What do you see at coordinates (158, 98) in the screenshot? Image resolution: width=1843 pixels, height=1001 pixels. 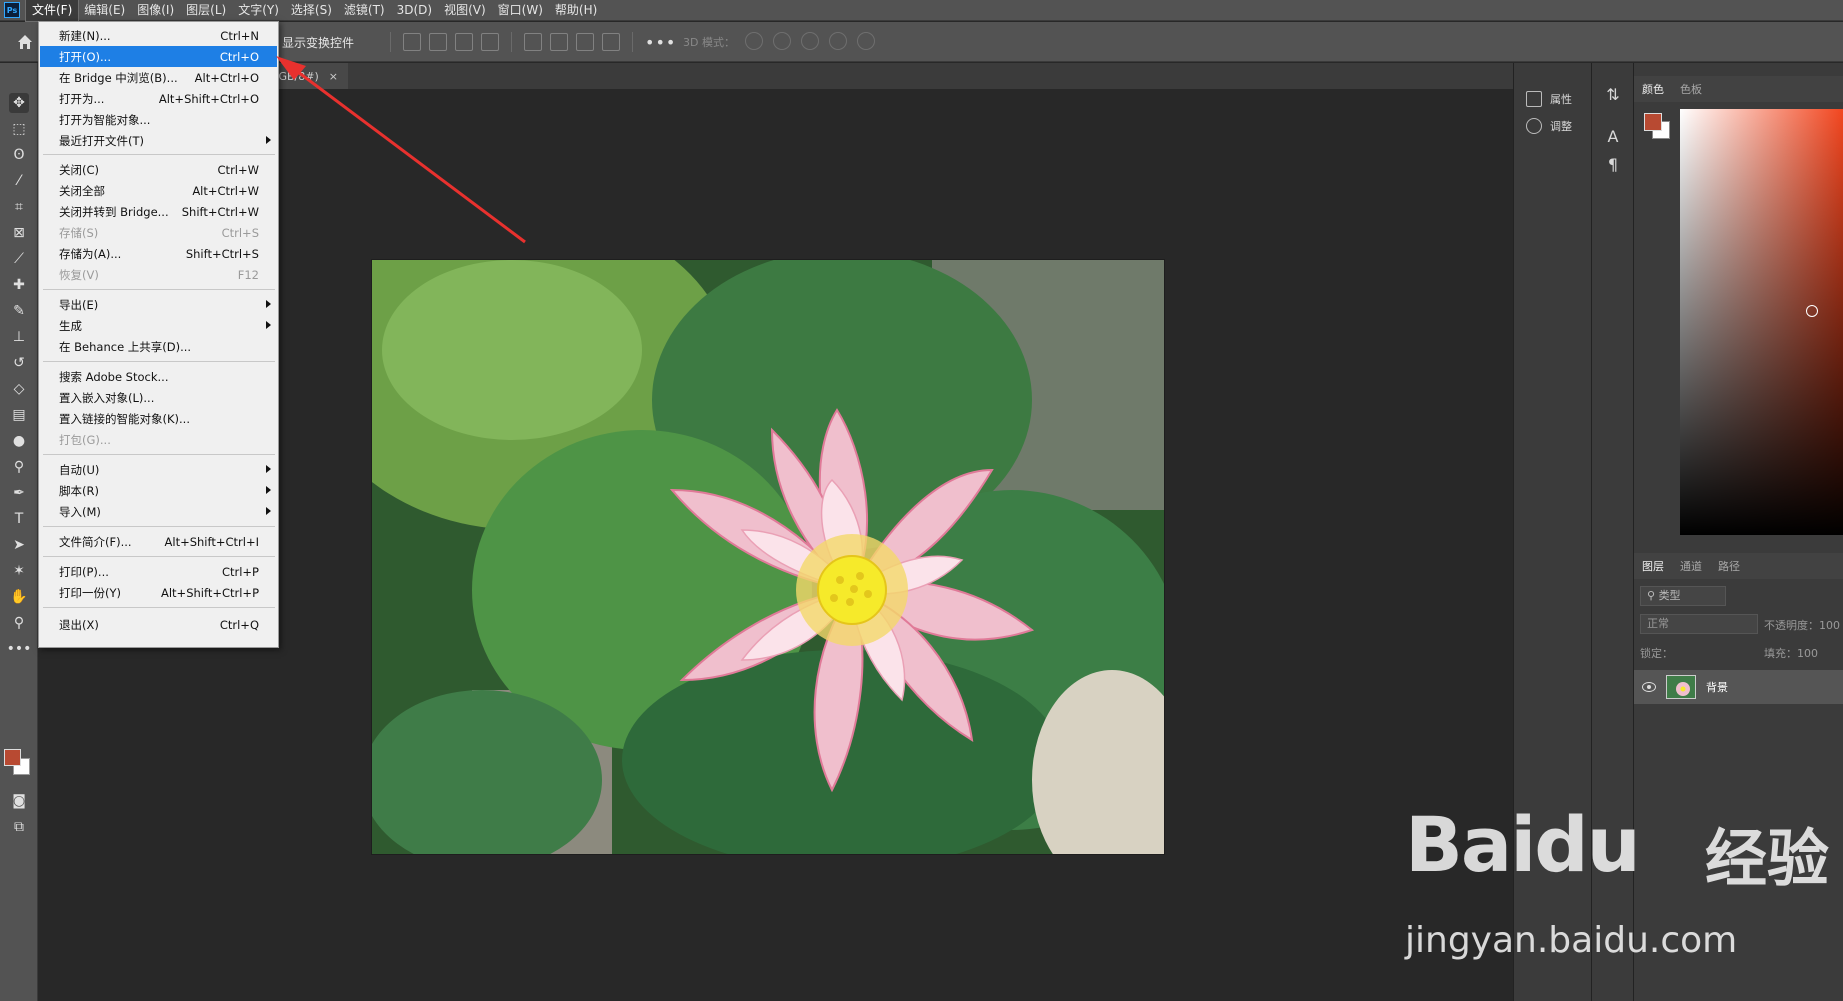 I see `menu-item-open-as: 打开为... Alt+Shift+Ctrl+O` at bounding box center [158, 98].